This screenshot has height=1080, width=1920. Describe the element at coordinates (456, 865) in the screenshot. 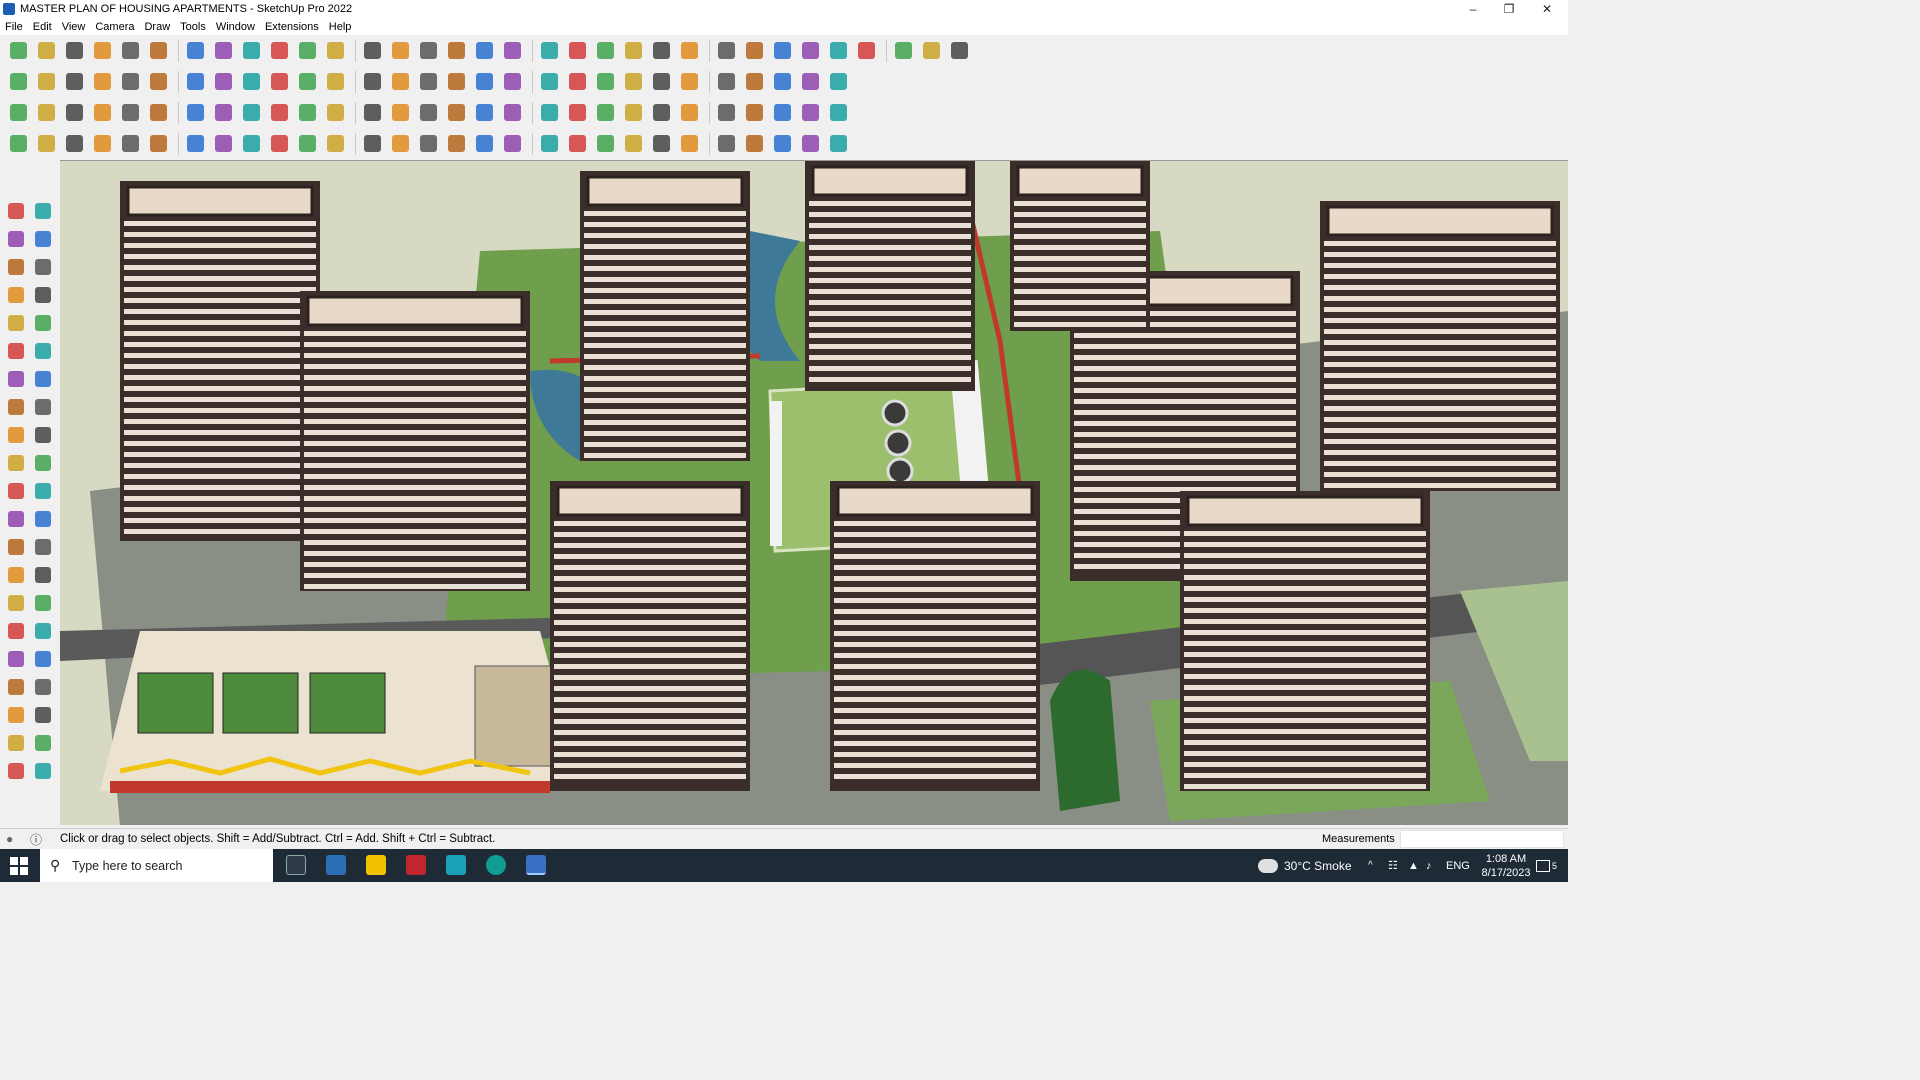

I see `terminal-icon` at that location.